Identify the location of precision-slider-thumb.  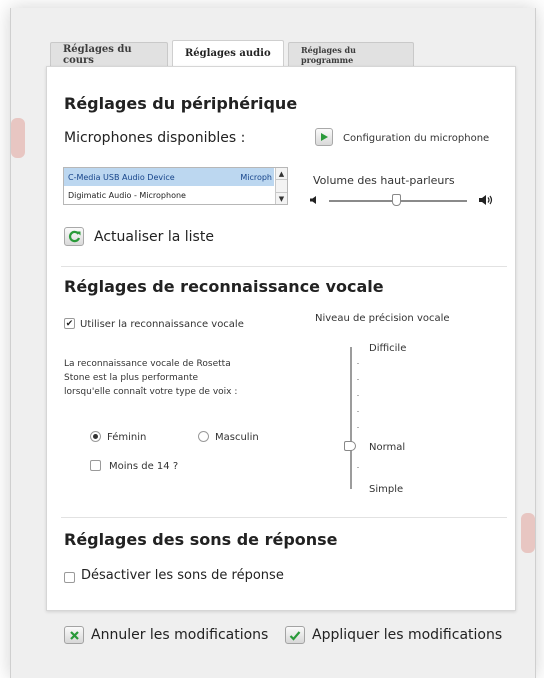
(350, 446).